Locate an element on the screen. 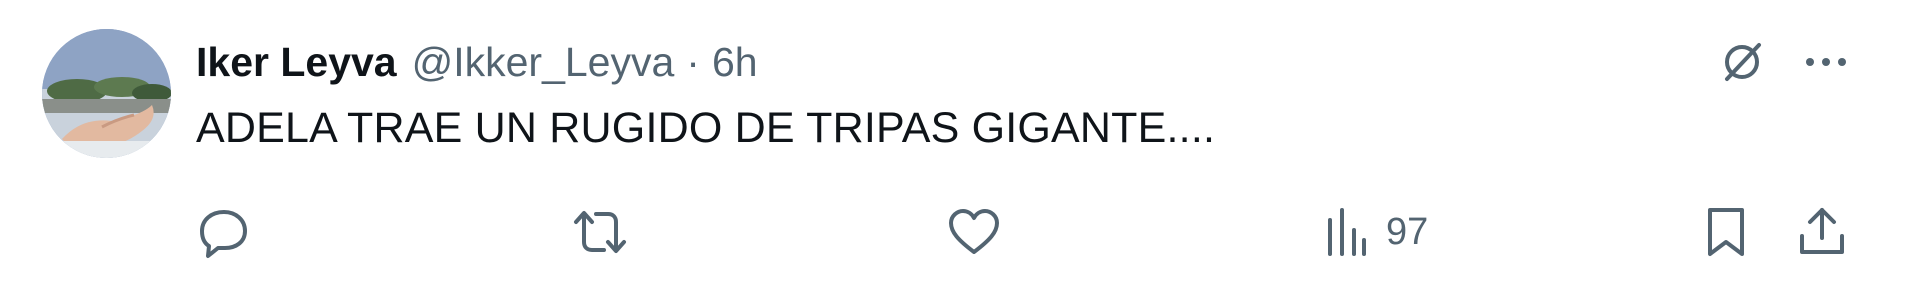  reply-icon is located at coordinates (223, 234).